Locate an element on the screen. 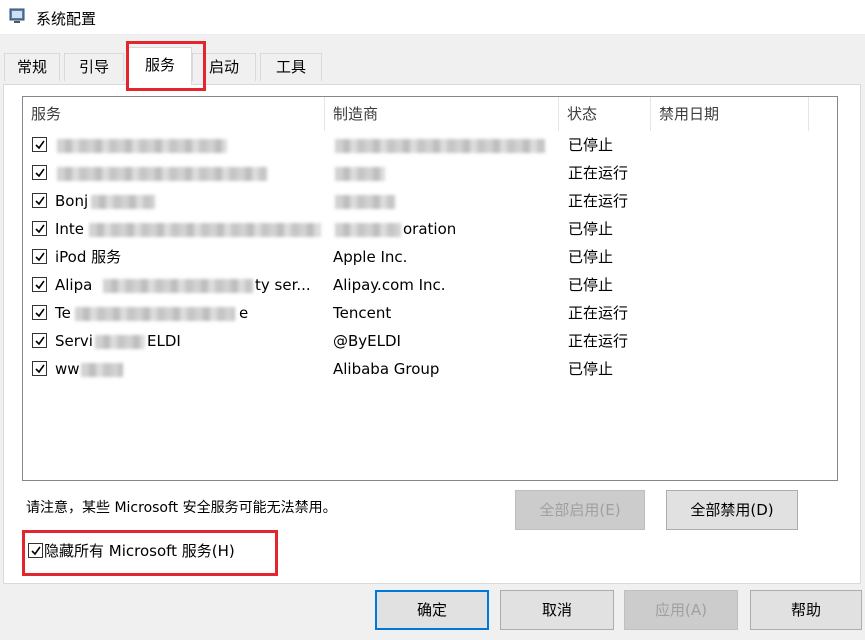 Image resolution: width=865 pixels, height=640 pixels. table-row: iPod 服务 Apple Inc. 已停止 is located at coordinates (430, 257).